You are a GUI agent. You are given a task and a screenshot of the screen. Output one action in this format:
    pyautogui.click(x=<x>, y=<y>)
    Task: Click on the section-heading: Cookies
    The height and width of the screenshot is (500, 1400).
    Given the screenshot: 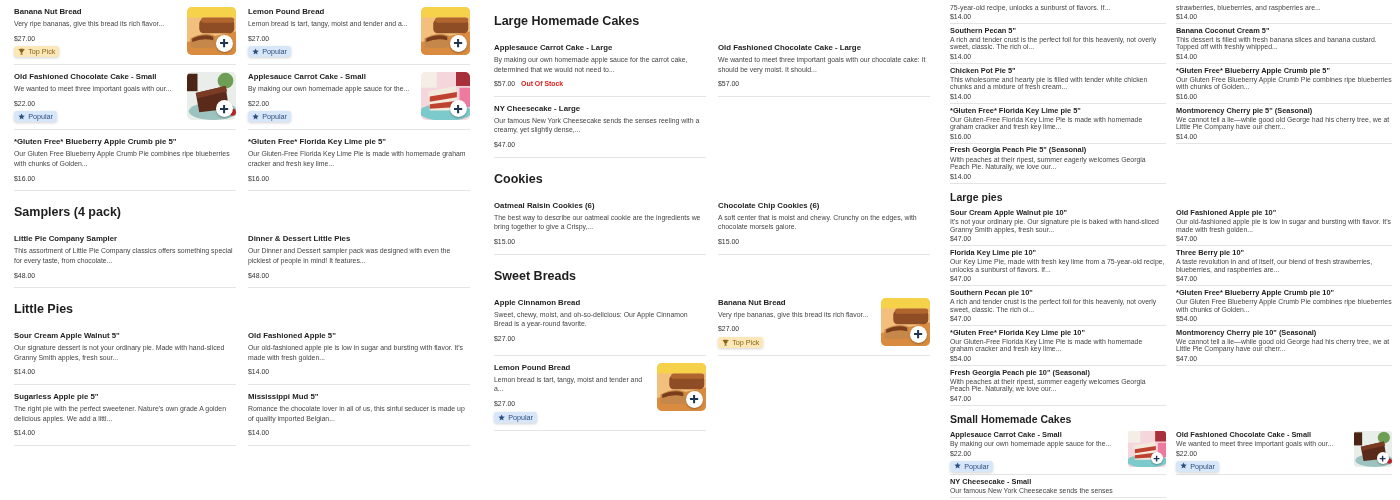 What is the action you would take?
    pyautogui.click(x=519, y=179)
    